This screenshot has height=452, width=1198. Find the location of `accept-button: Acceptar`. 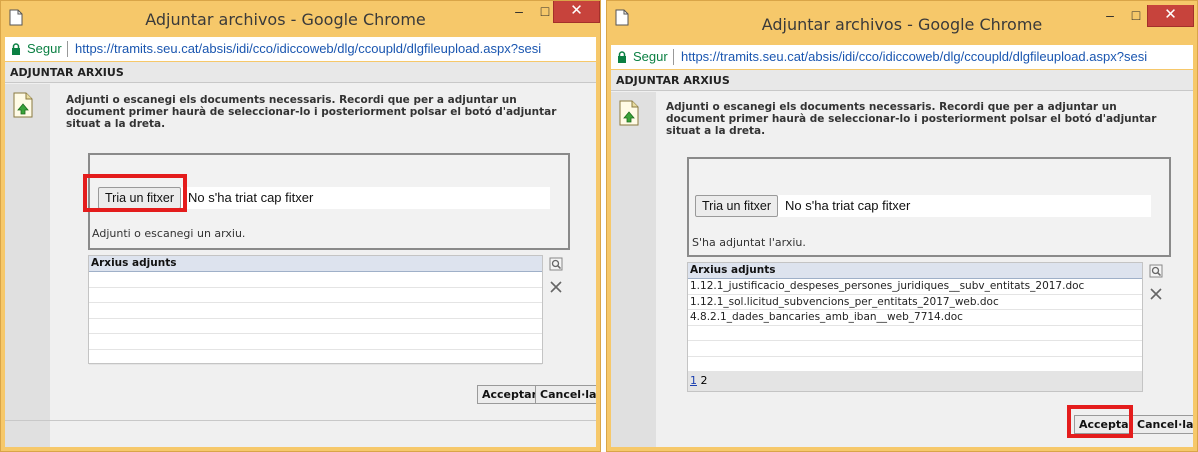

accept-button: Acceptar is located at coordinates (509, 394).